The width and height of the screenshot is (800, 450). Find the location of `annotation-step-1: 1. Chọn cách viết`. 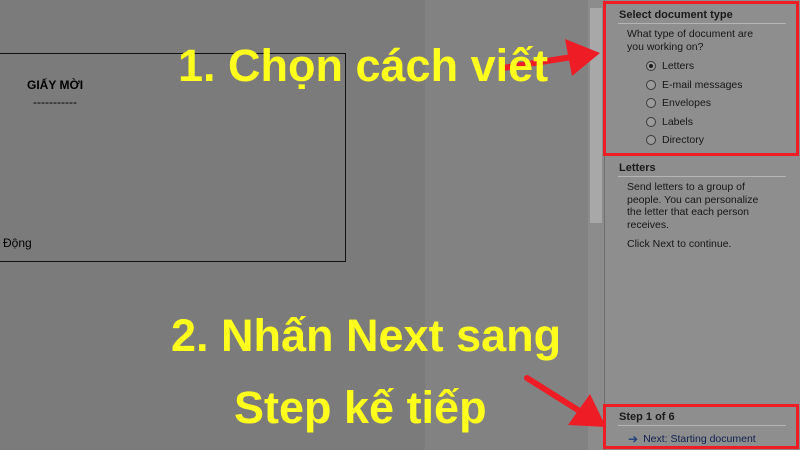

annotation-step-1: 1. Chọn cách viết is located at coordinates (363, 65).